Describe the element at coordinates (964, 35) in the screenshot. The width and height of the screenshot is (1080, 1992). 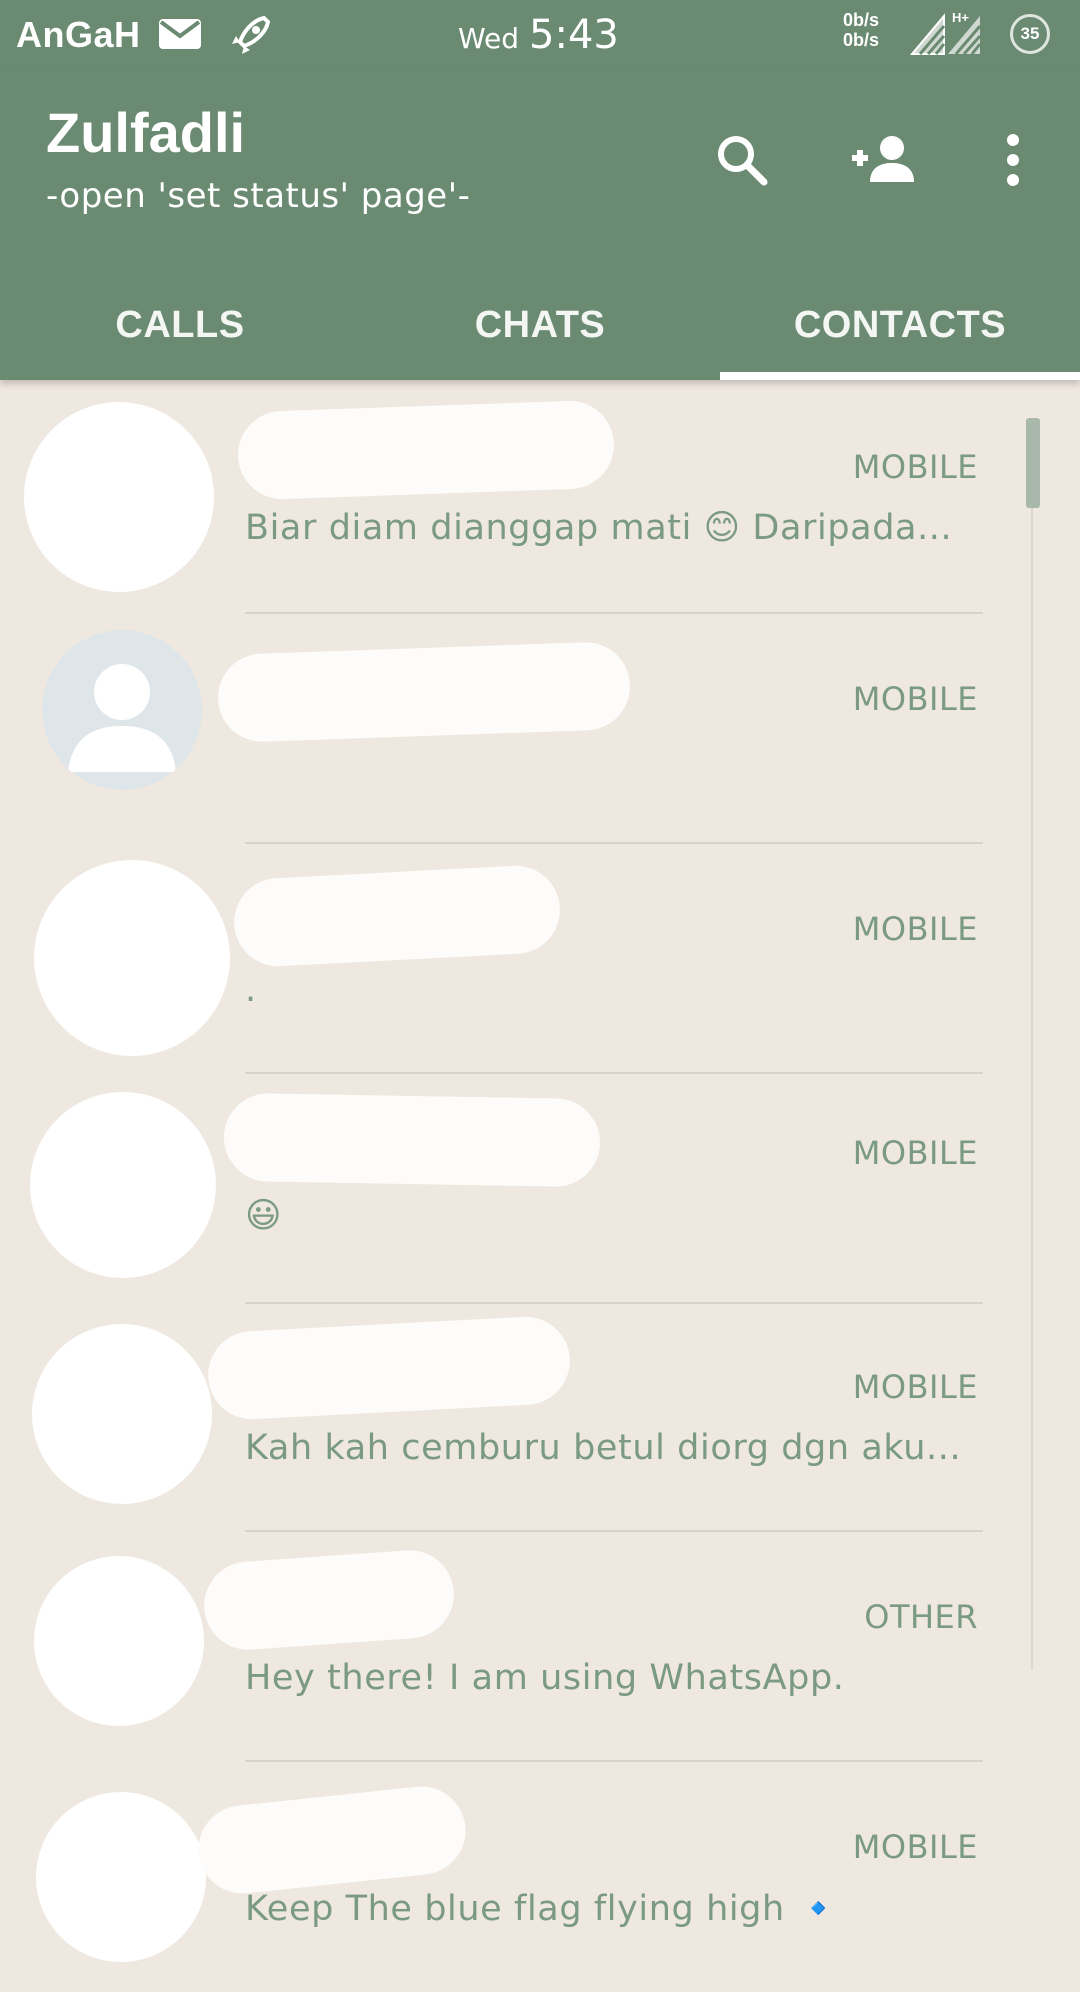
I see `signal-hplus-icon: H+` at that location.